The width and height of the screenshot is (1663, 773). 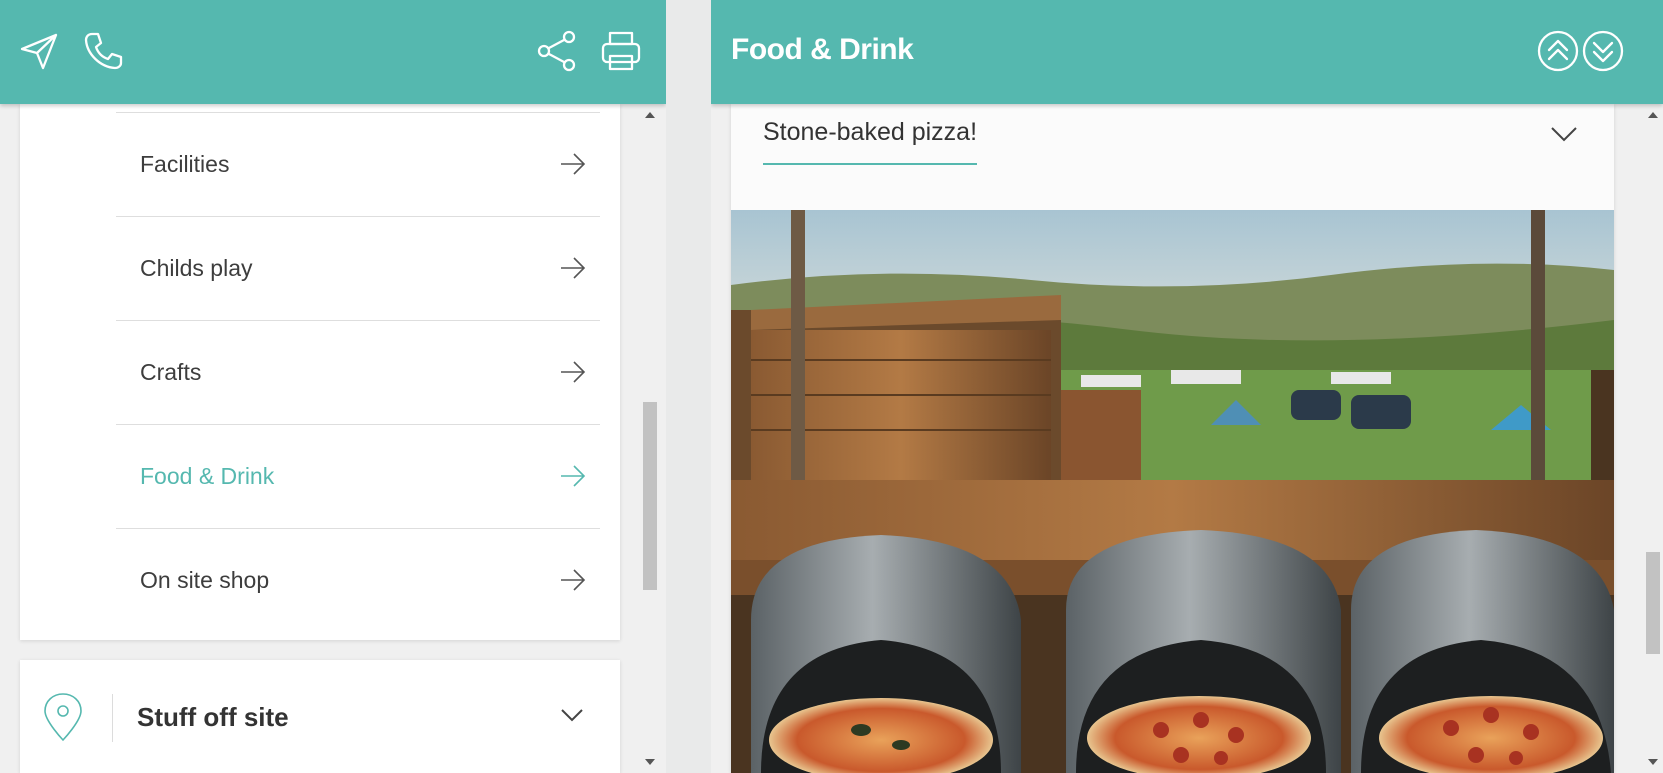 I want to click on page-title: Food & Drink, so click(x=822, y=49).